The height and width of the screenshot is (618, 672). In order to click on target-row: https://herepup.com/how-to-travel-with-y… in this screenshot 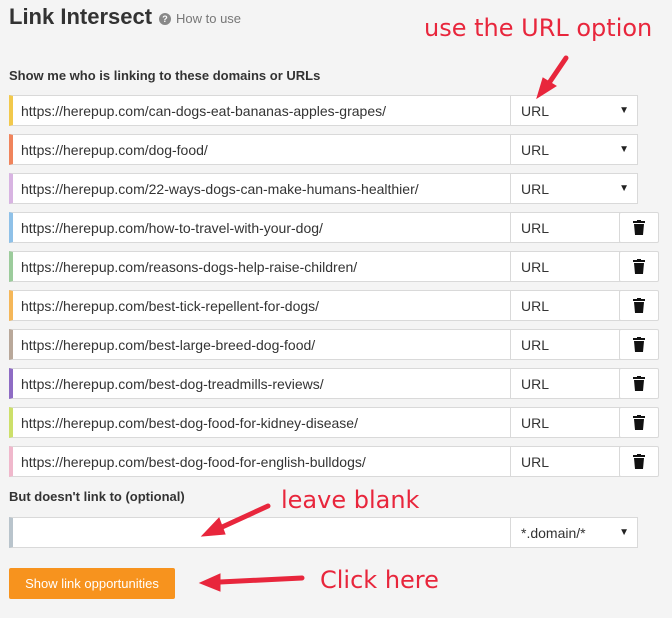, I will do `click(323, 227)`.